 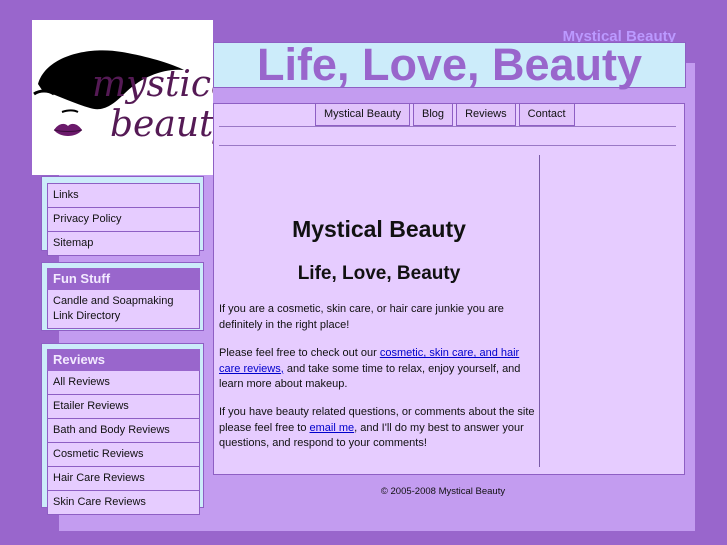 What do you see at coordinates (123, 244) in the screenshot?
I see `sidebar-item-sitemap: Sitemap` at bounding box center [123, 244].